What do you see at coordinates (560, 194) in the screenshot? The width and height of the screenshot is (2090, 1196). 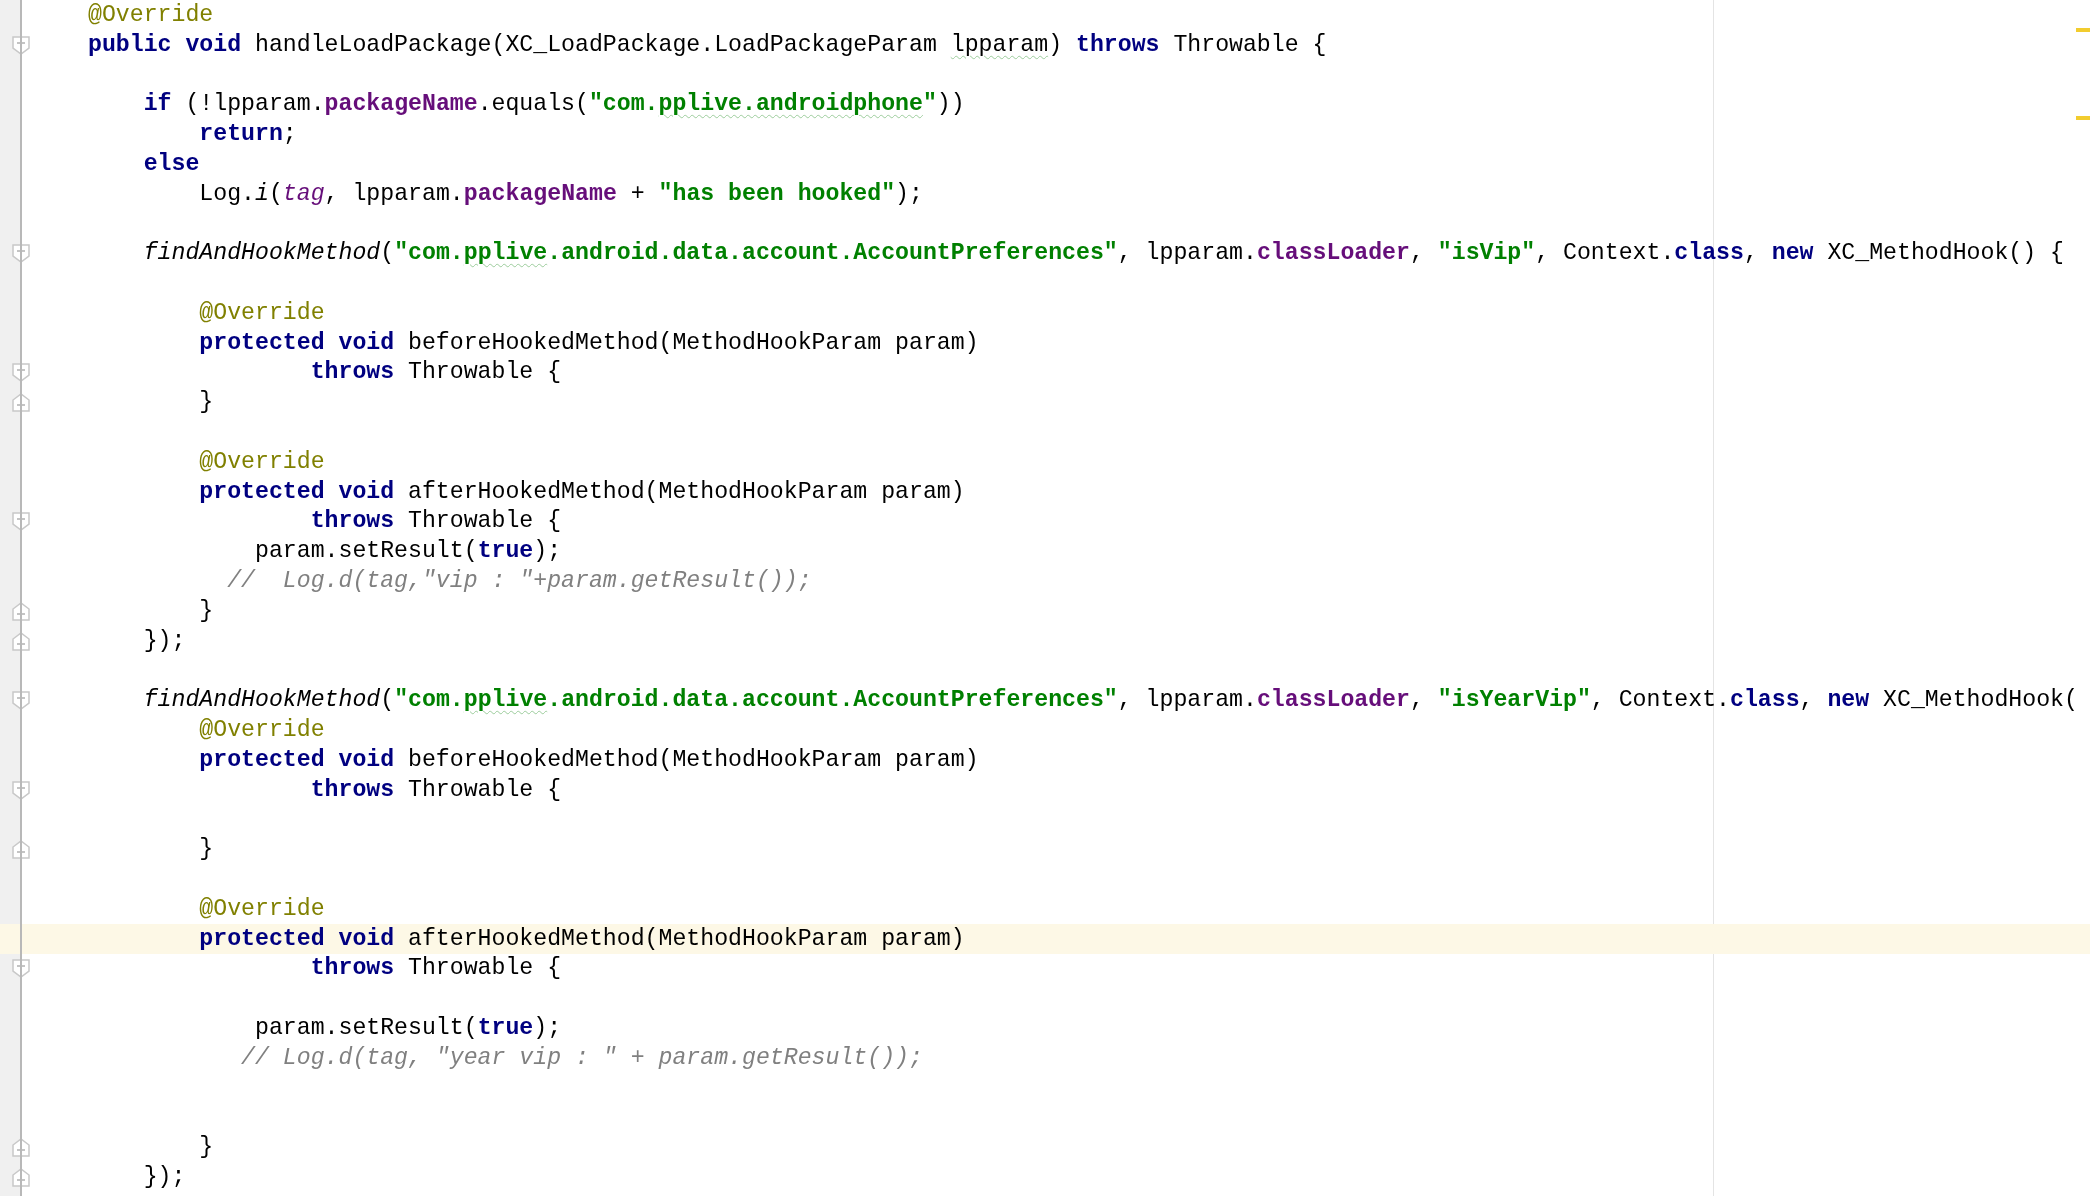 I see `code-line: Log.i(tag, lpparam.packageName + "has been hooked");` at bounding box center [560, 194].